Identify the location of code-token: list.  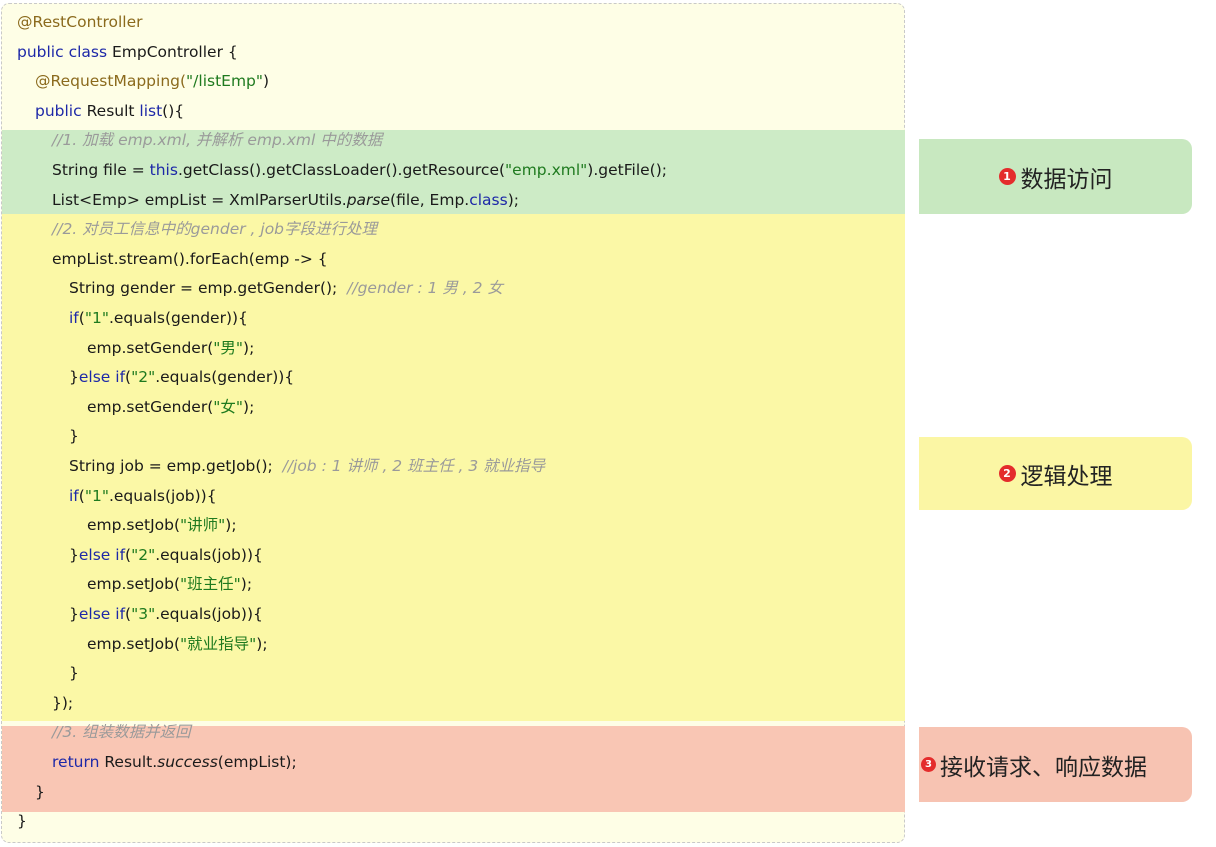
(151, 110).